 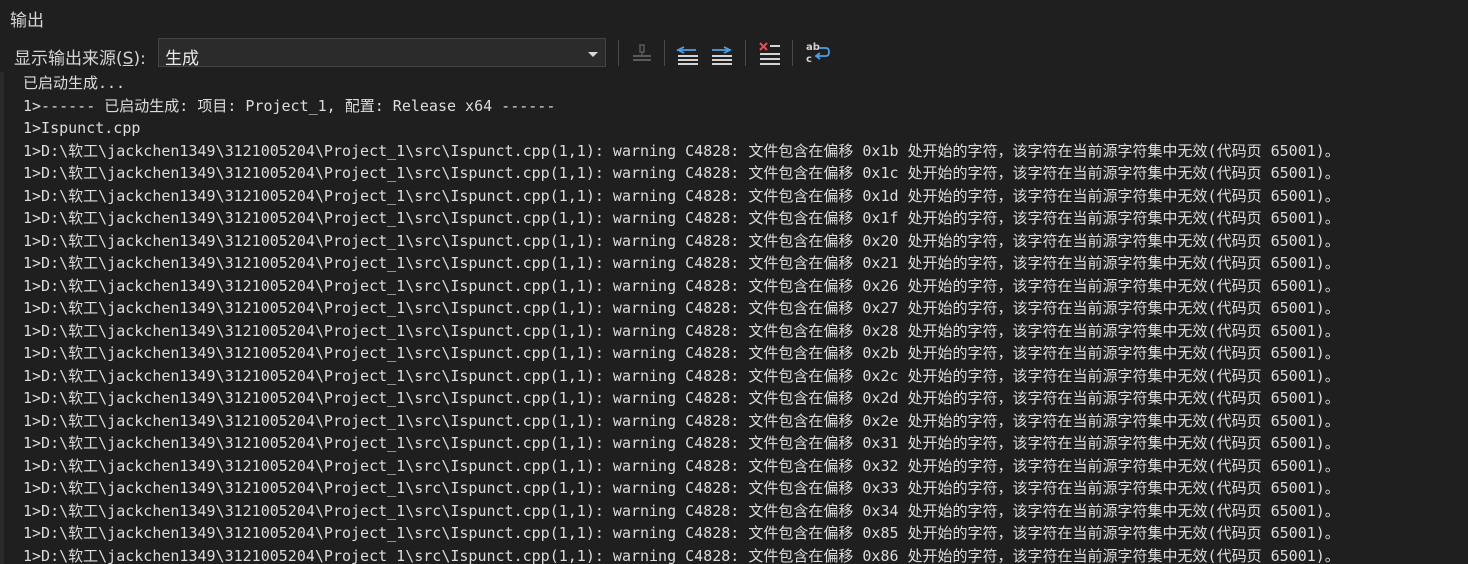 What do you see at coordinates (182, 59) in the screenshot?
I see `output-source-selected: 生成` at bounding box center [182, 59].